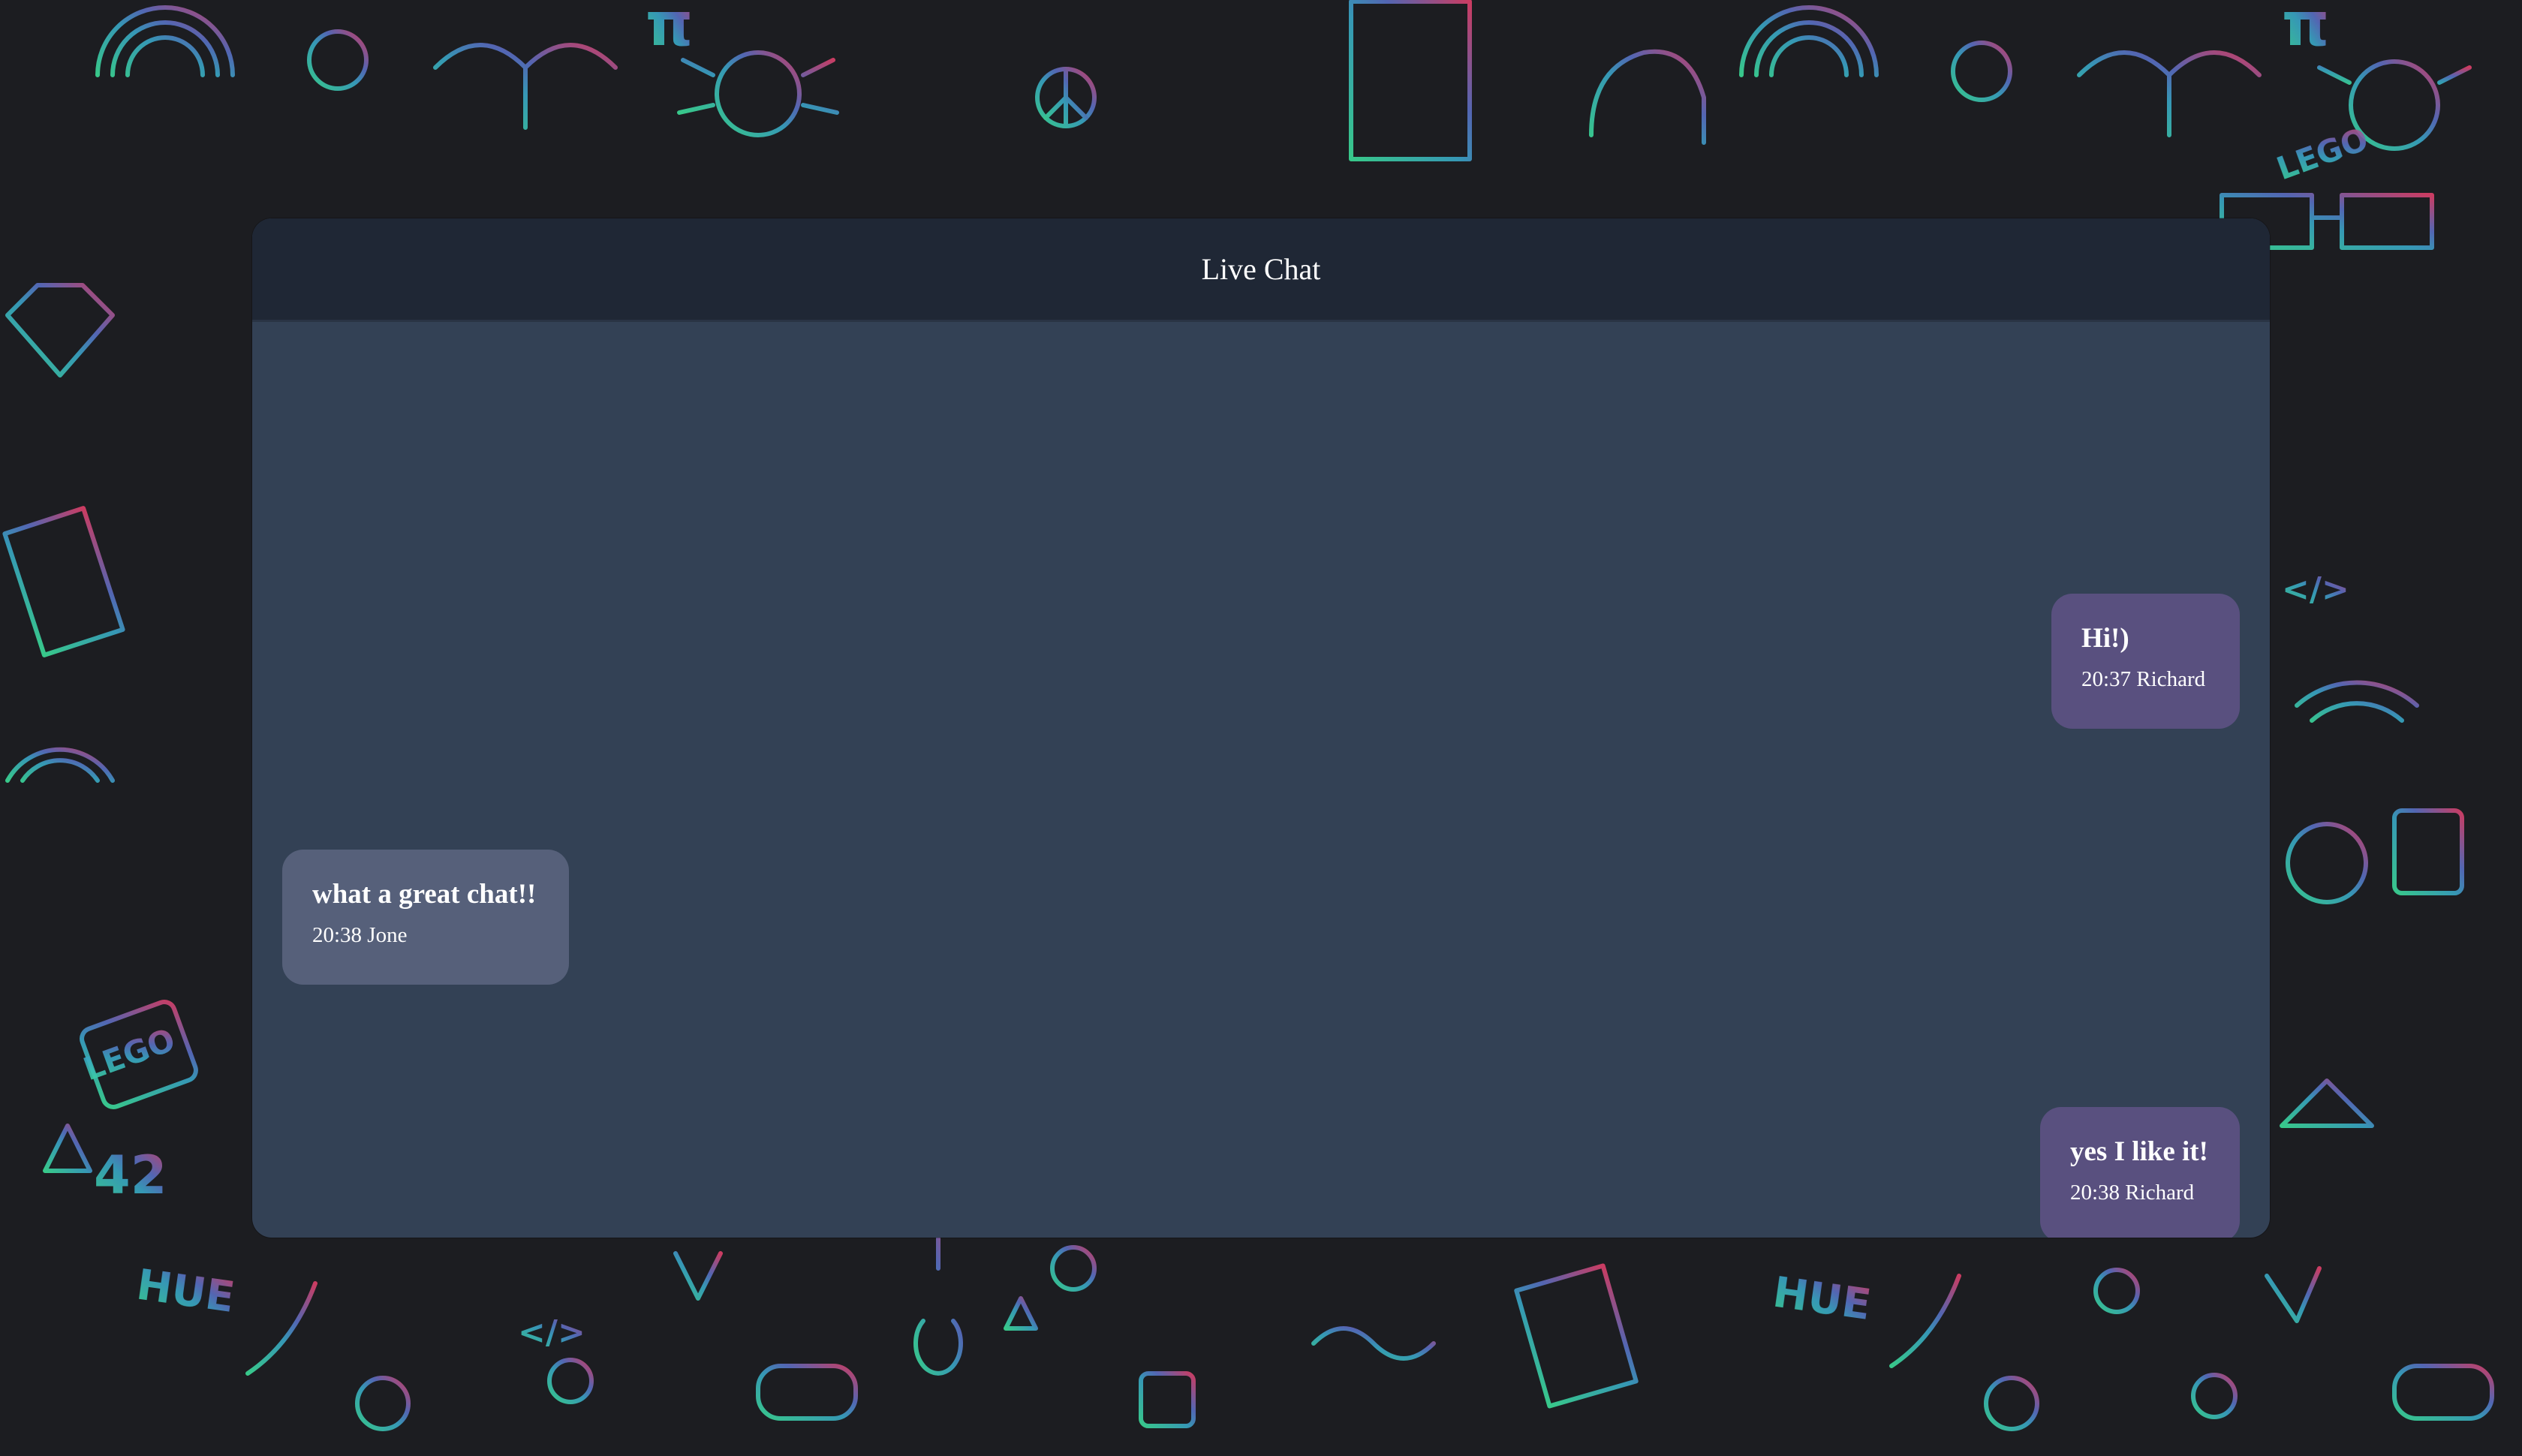 This screenshot has width=2522, height=1456. What do you see at coordinates (1410, 80) in the screenshot?
I see `mona-lisa-frame-icon` at bounding box center [1410, 80].